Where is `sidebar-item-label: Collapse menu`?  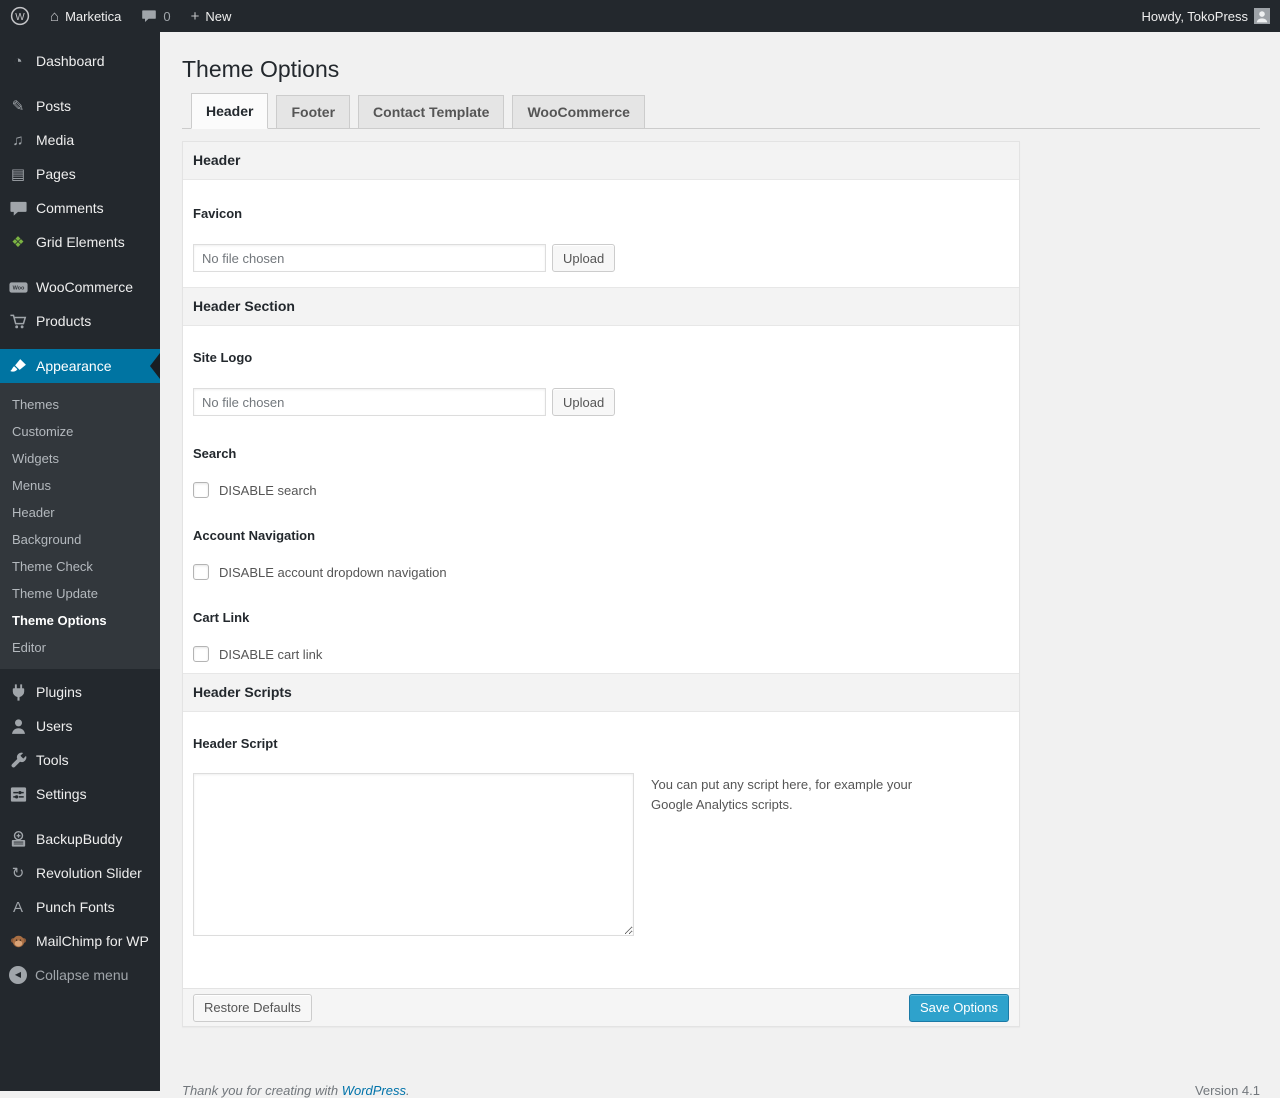
sidebar-item-label: Collapse menu is located at coordinates (82, 975).